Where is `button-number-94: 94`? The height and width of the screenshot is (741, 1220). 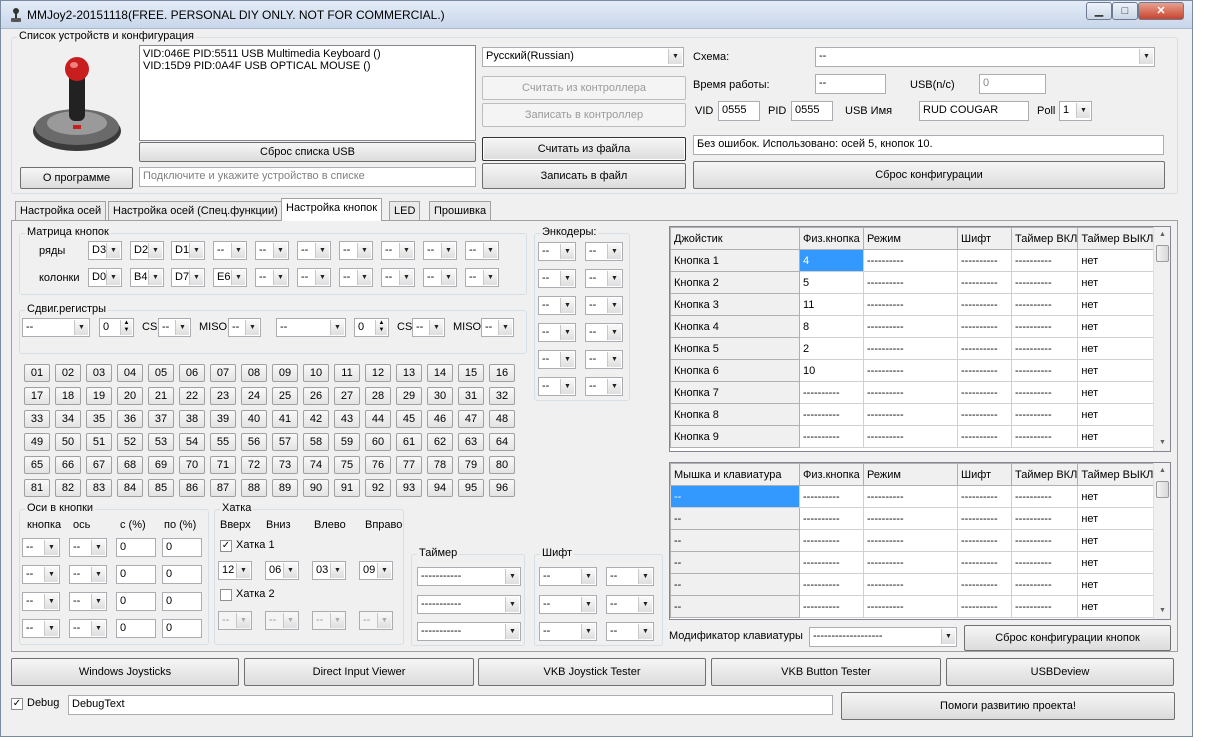
button-number-94: 94 is located at coordinates (440, 488).